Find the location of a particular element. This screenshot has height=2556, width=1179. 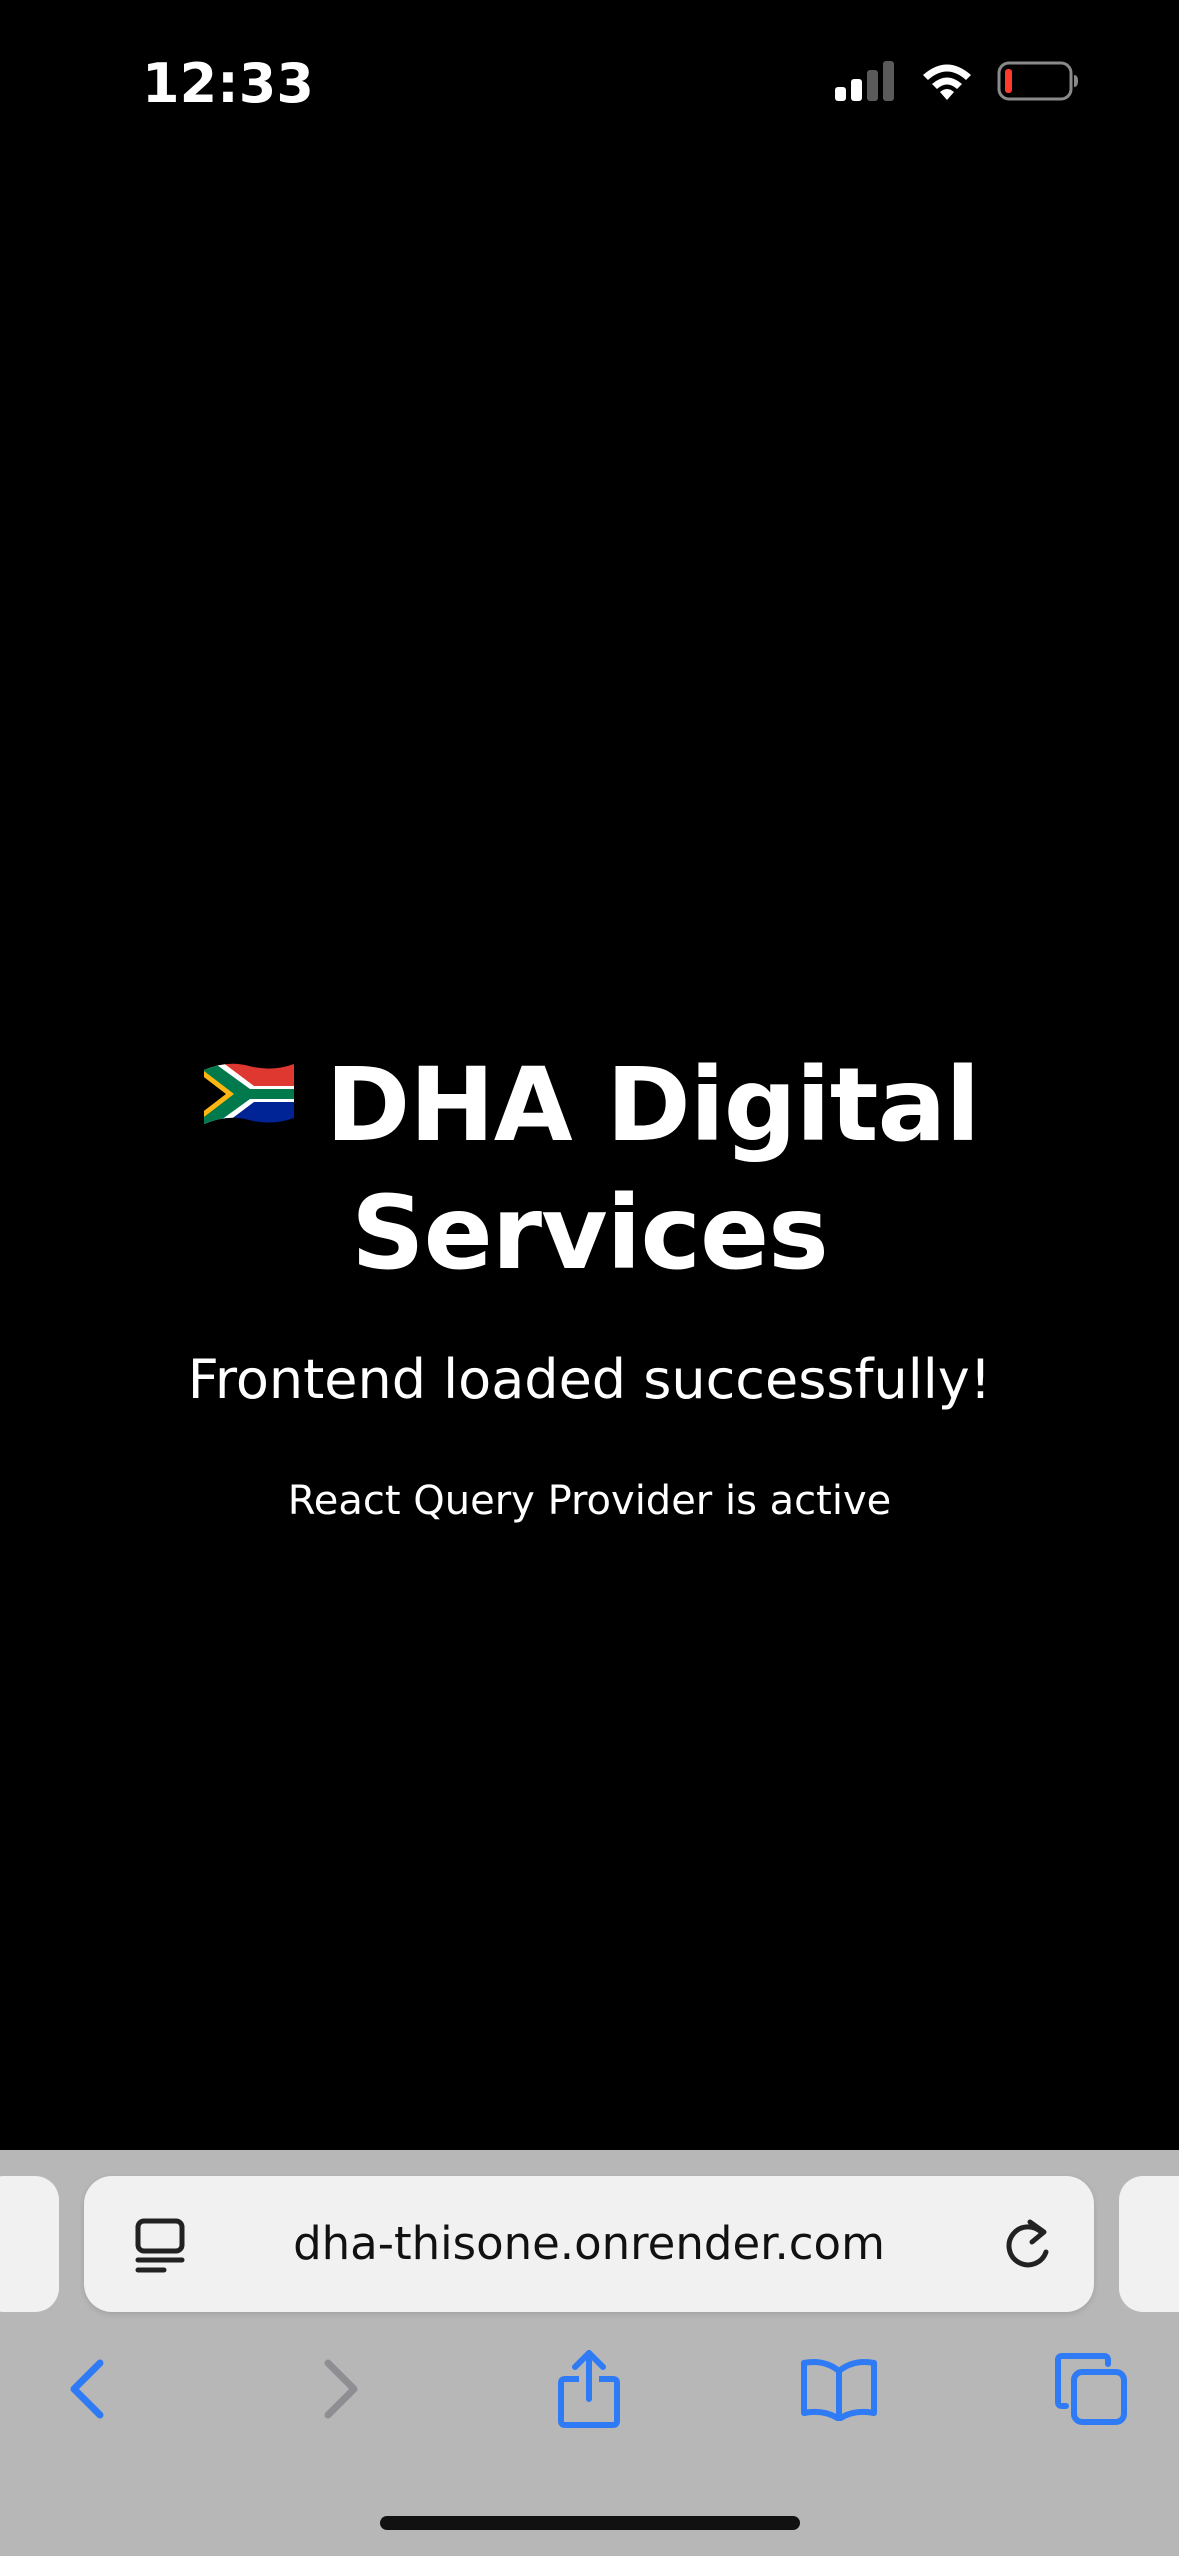

page-title: DHA Digital Services is located at coordinates (590, 1170).